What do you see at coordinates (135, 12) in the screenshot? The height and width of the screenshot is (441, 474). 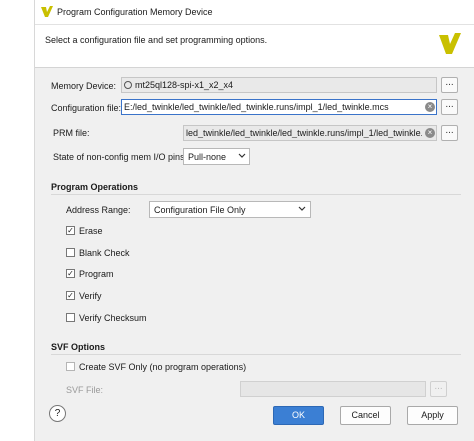 I see `window-title: Program Configuration Memory Device` at bounding box center [135, 12].